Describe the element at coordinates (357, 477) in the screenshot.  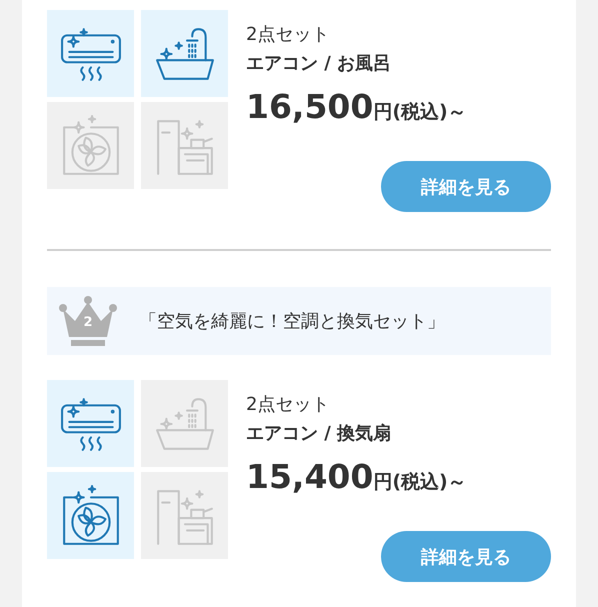
I see `price: 15,400円(税込)～` at that location.